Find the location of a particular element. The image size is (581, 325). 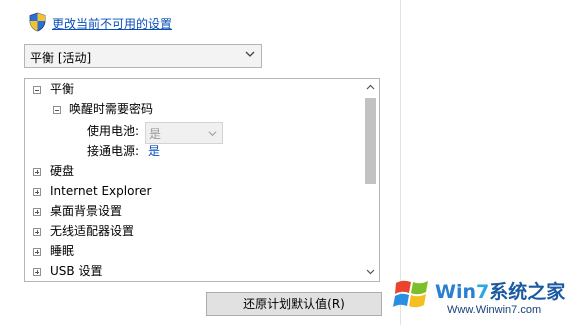

tree-item-desktop-background: 桌面背景设置 is located at coordinates (195, 211).